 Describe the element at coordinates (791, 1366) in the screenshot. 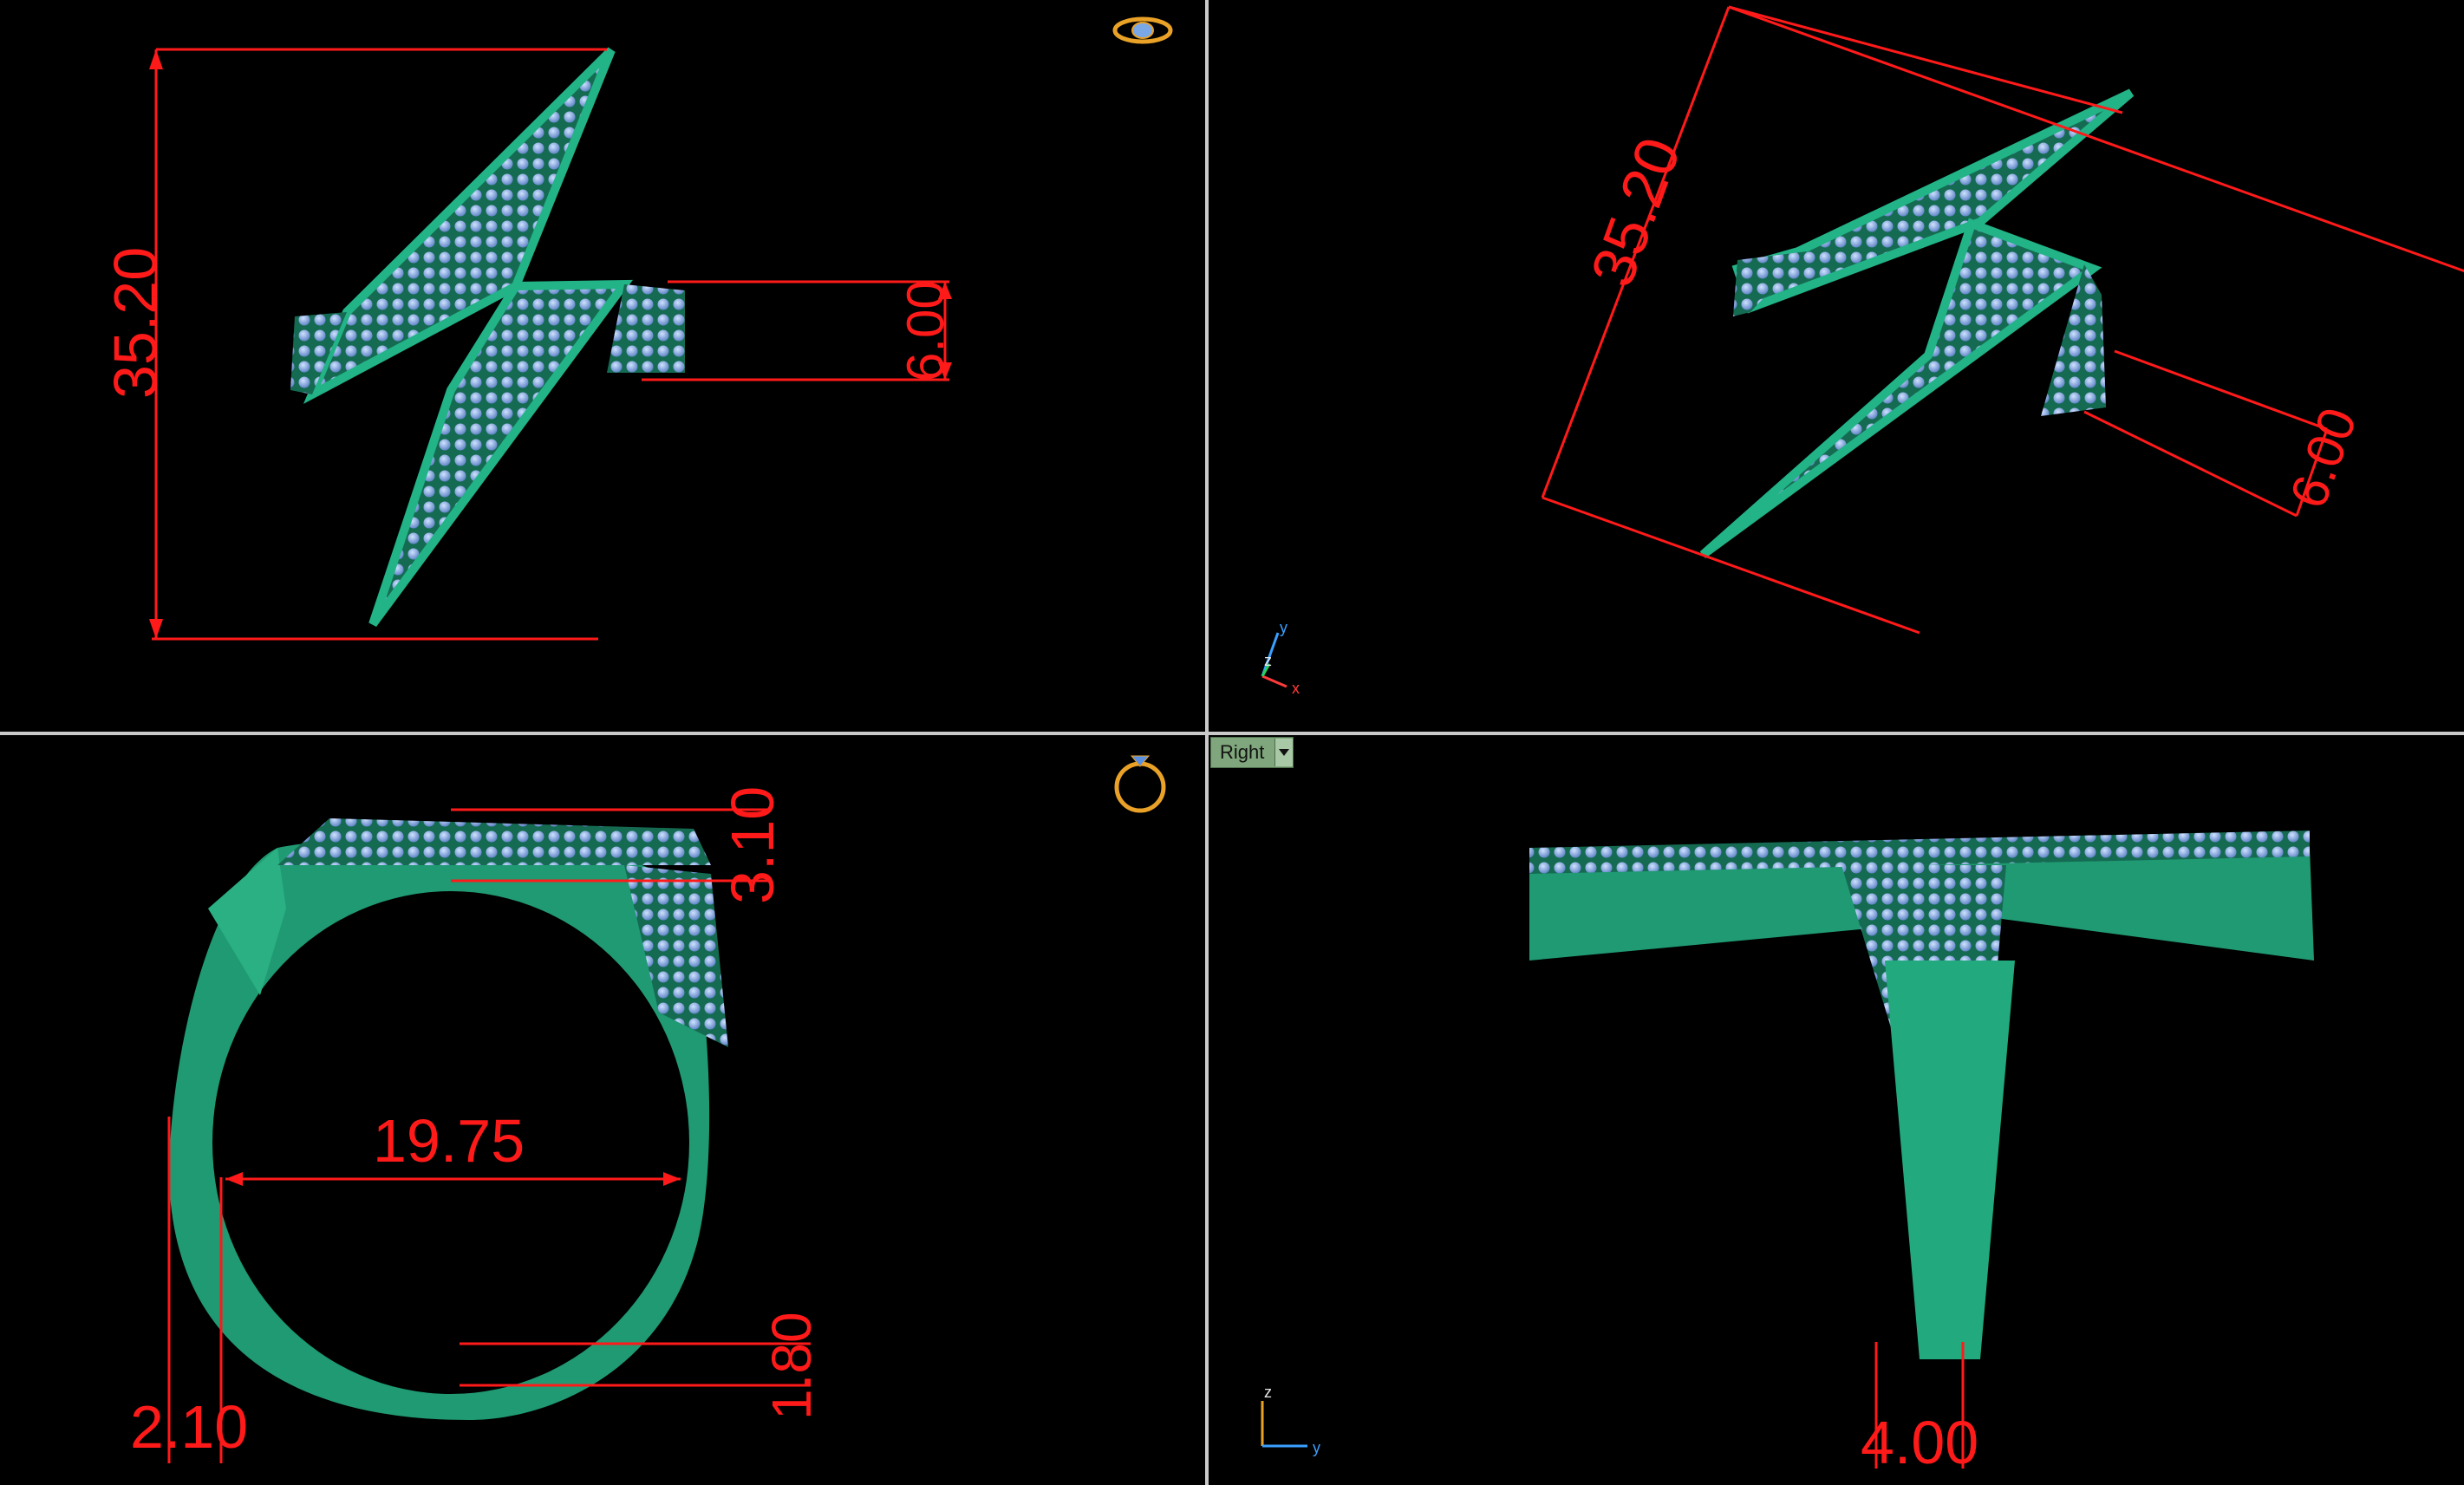

I see `dim-label-bottom-thickness: 1.80` at that location.